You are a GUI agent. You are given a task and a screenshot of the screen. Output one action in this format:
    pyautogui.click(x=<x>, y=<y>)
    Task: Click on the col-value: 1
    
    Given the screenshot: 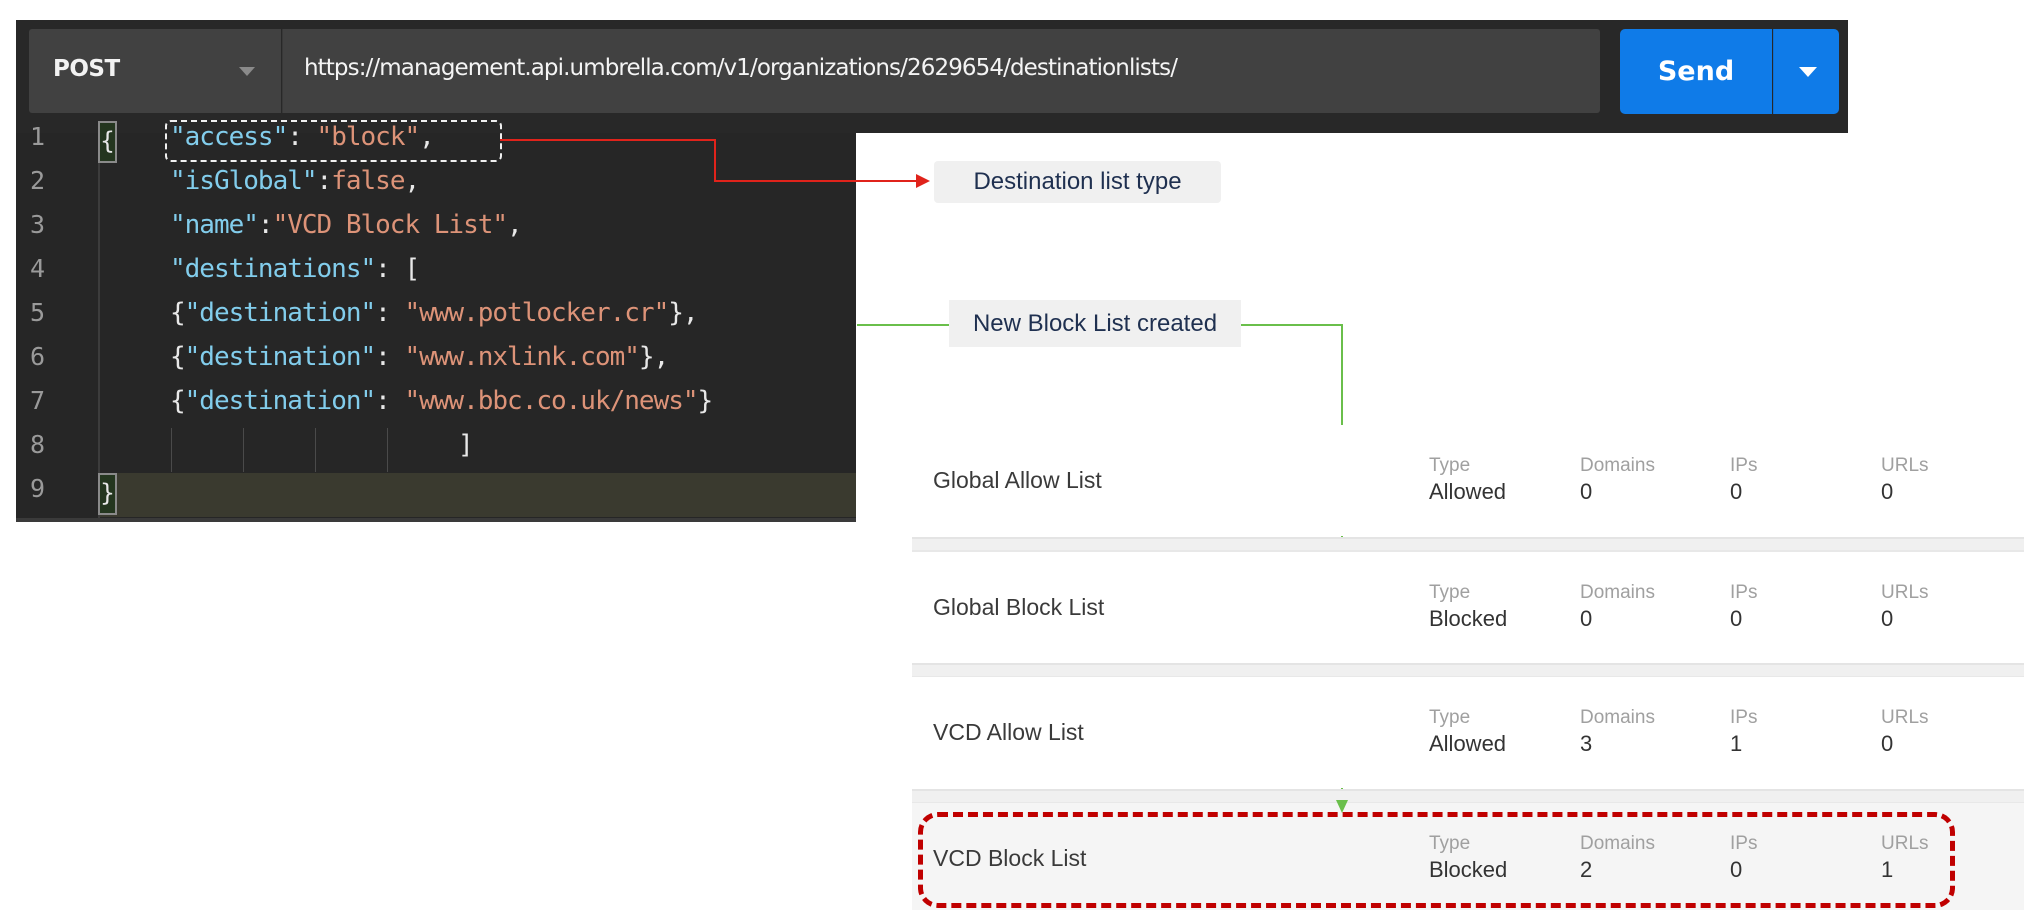 What is the action you would take?
    pyautogui.click(x=1736, y=743)
    